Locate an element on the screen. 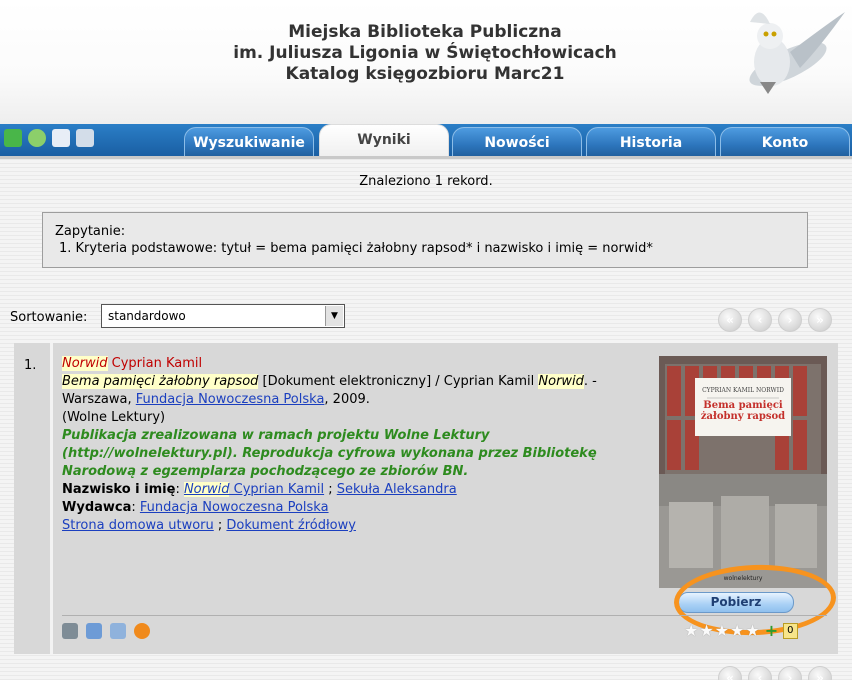  single-page-icon is located at coordinates (61, 138).